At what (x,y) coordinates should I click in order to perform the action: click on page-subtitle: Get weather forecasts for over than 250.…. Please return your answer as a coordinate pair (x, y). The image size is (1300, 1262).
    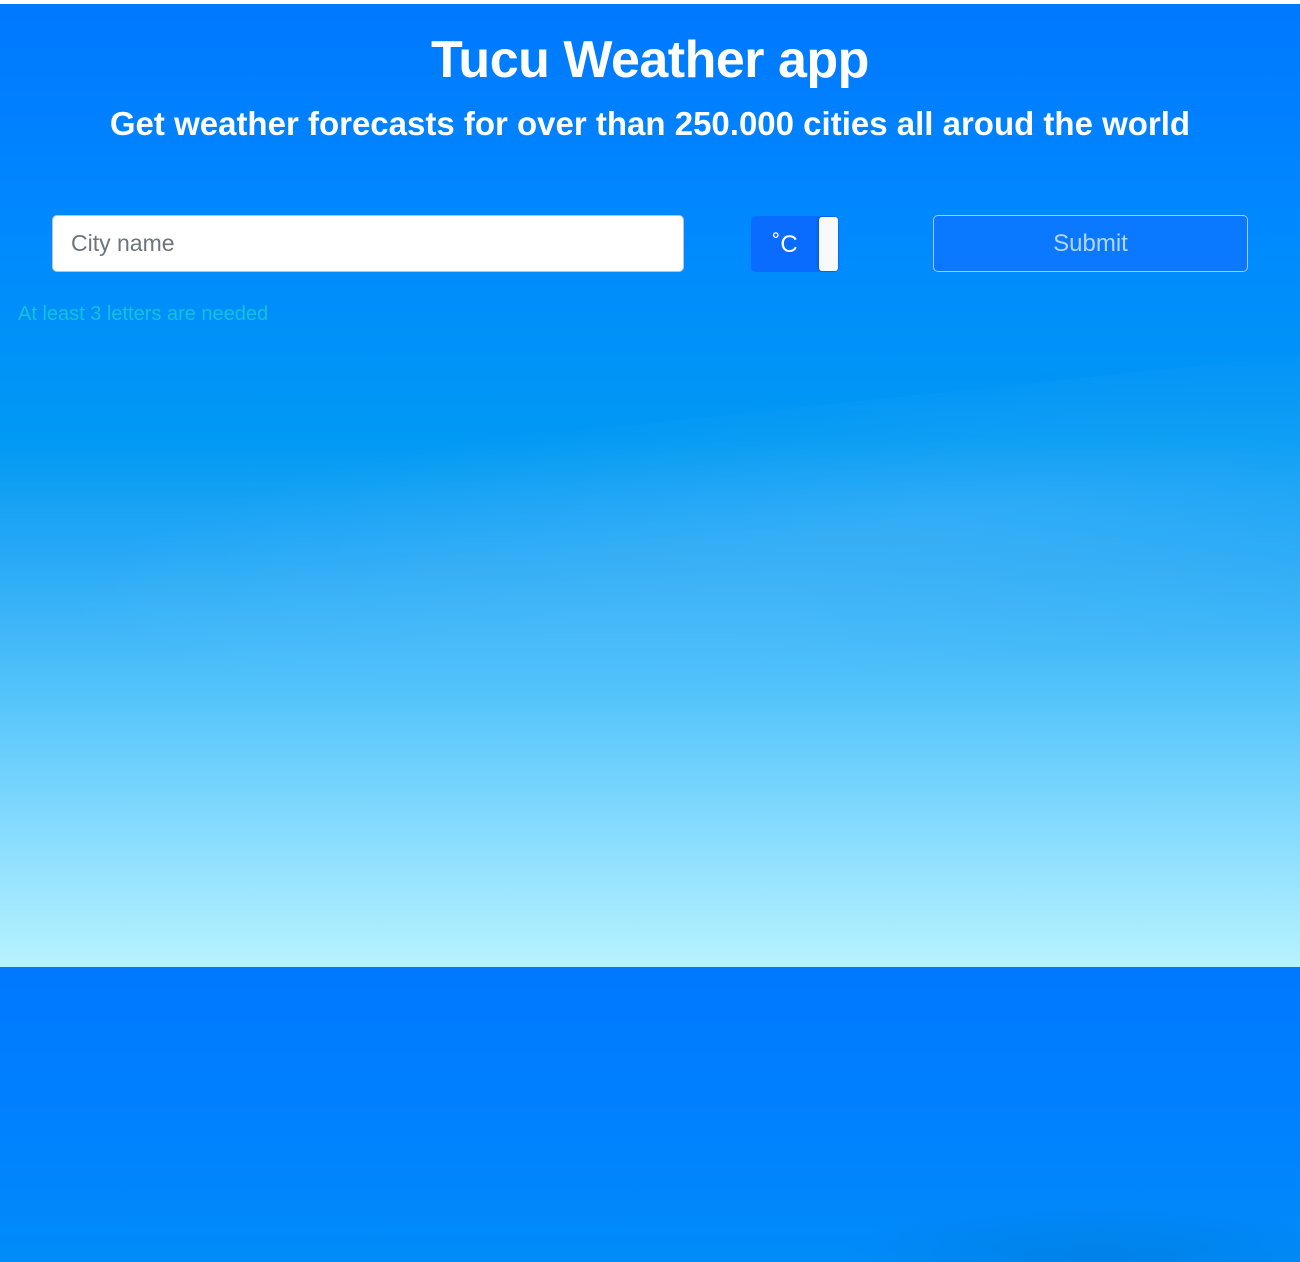
    Looking at the image, I should click on (650, 123).